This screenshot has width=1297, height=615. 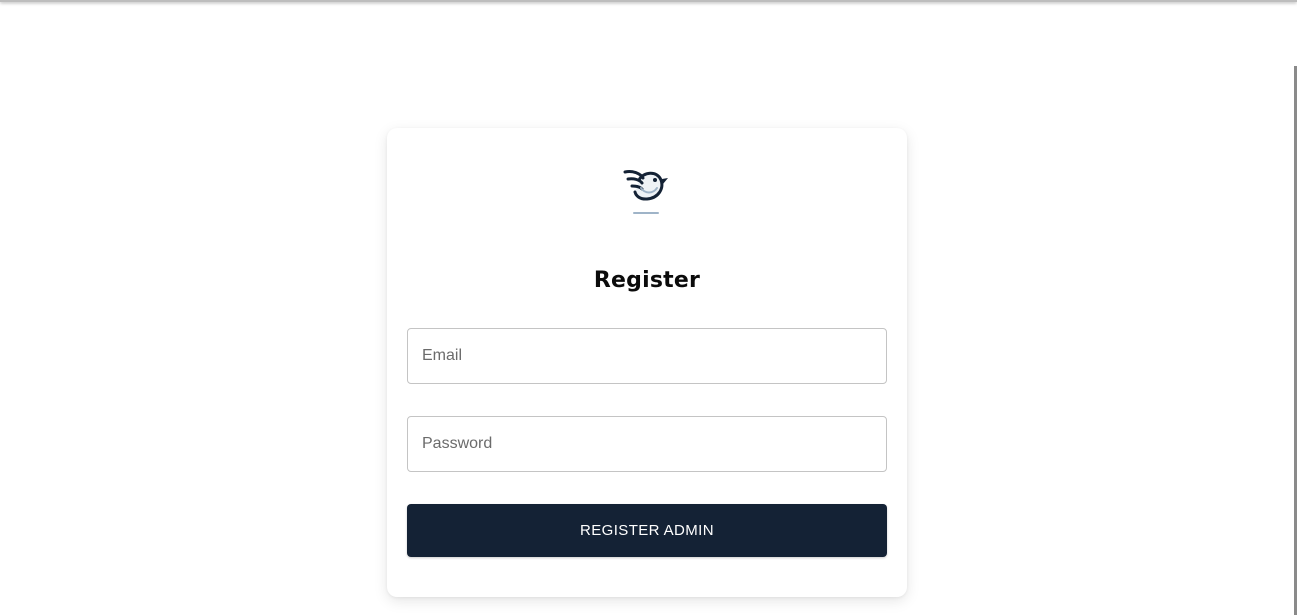 I want to click on logo-underline, so click(x=646, y=213).